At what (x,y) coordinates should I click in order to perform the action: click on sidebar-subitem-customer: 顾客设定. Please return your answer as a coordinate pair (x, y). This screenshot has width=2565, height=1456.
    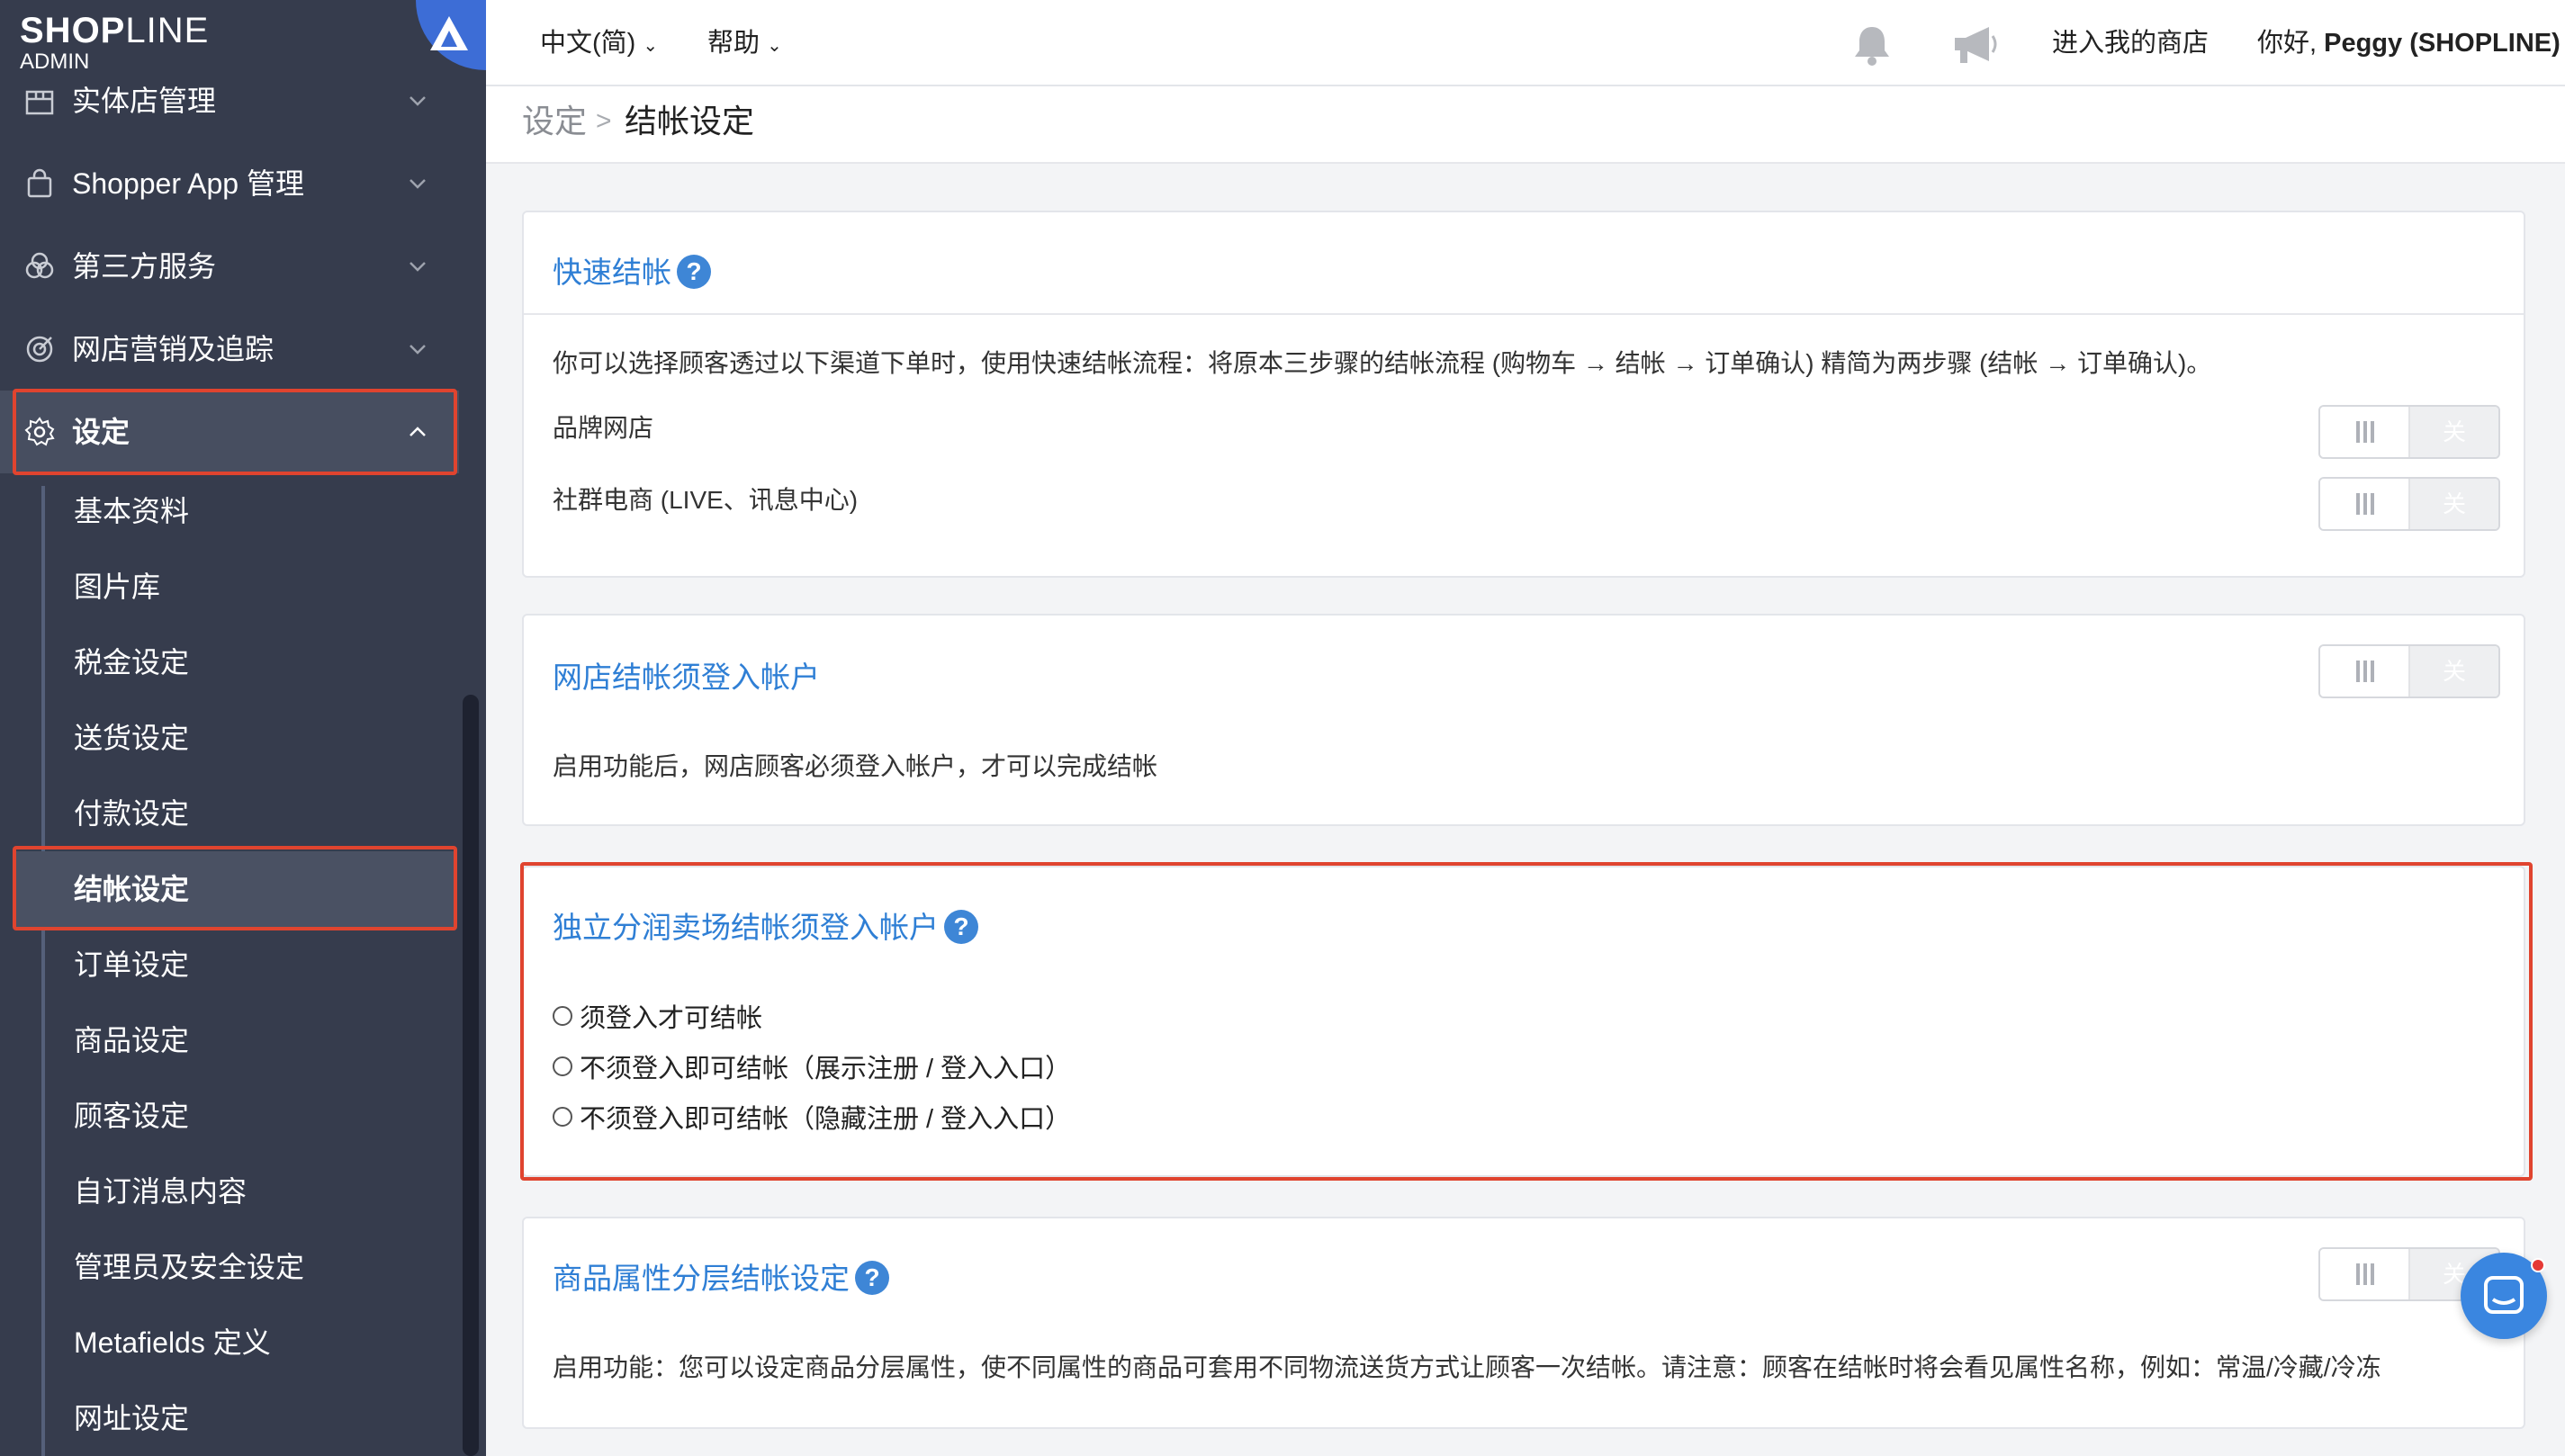
    Looking at the image, I should click on (236, 1116).